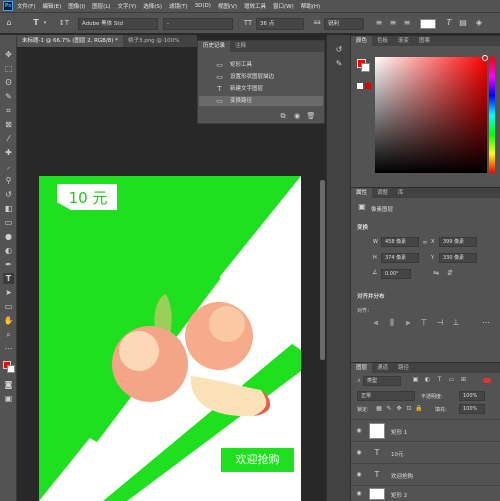  What do you see at coordinates (431, 115) in the screenshot?
I see `color-picker-field` at bounding box center [431, 115].